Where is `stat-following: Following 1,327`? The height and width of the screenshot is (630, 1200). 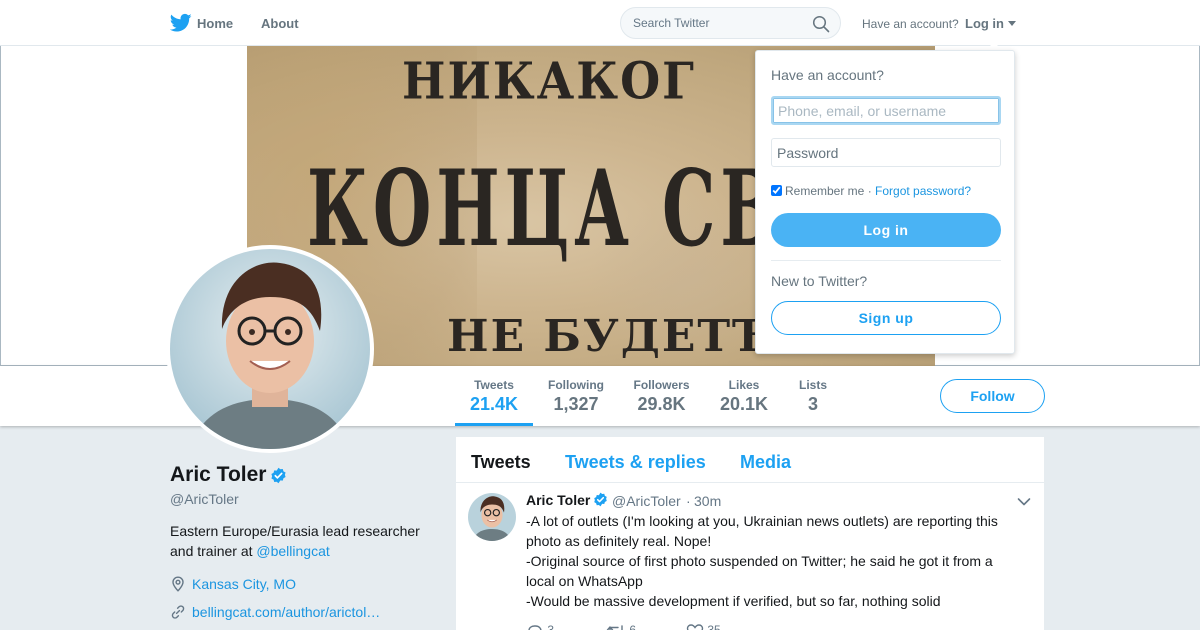
stat-following: Following 1,327 is located at coordinates (576, 396).